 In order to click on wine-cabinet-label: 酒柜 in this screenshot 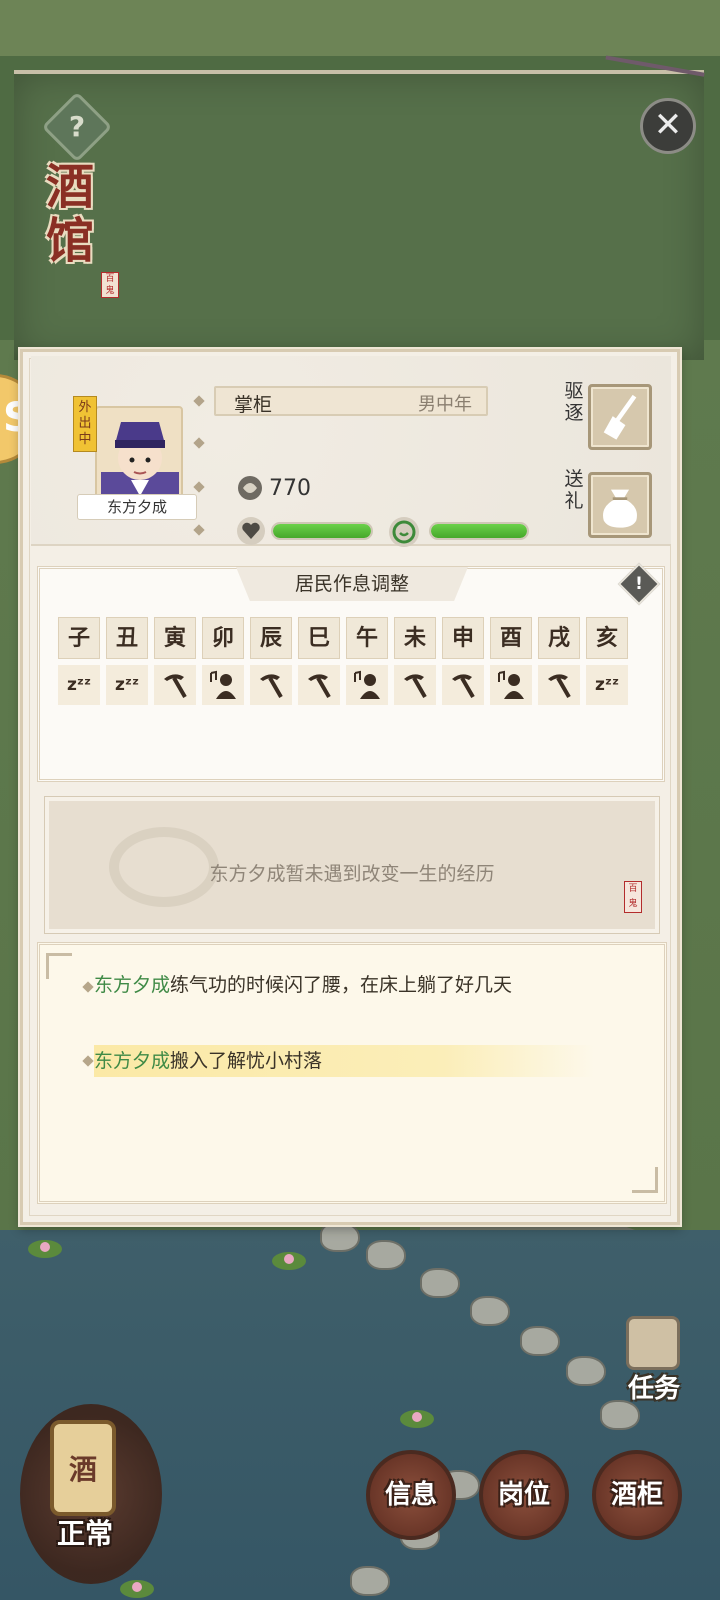, I will do `click(636, 1495)`.